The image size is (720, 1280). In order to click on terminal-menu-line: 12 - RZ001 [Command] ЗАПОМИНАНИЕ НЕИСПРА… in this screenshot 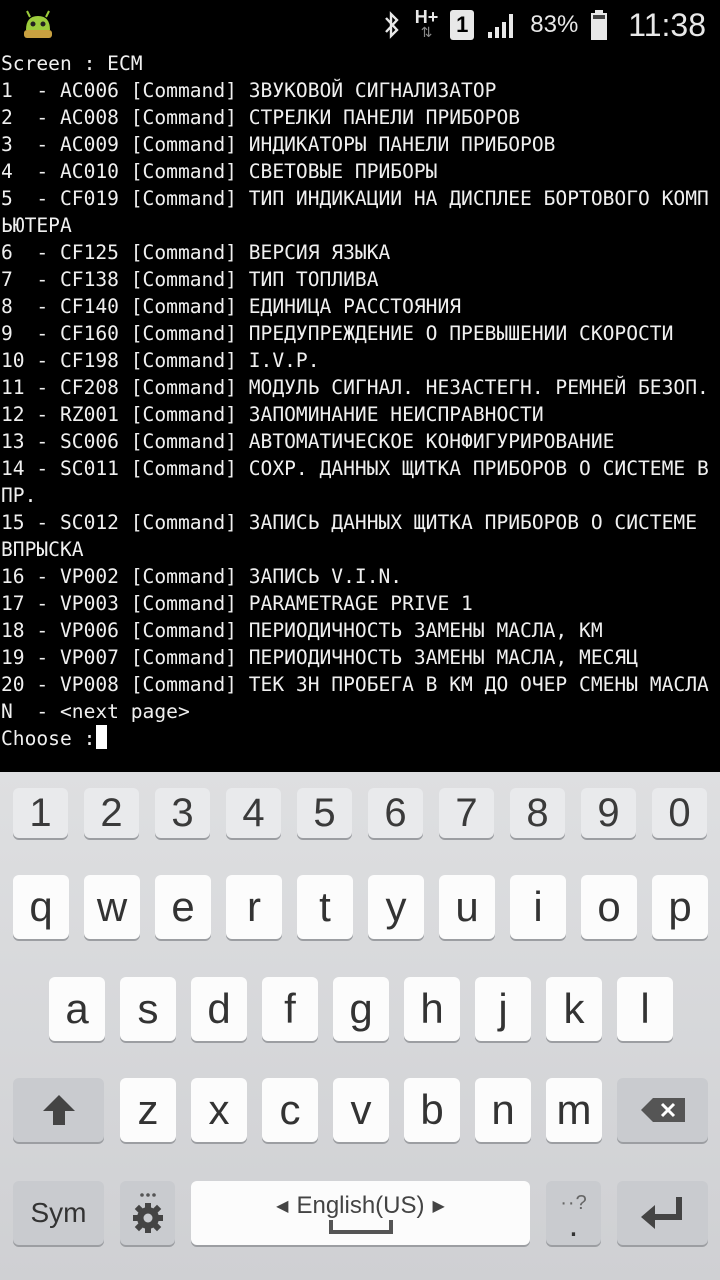, I will do `click(272, 414)`.